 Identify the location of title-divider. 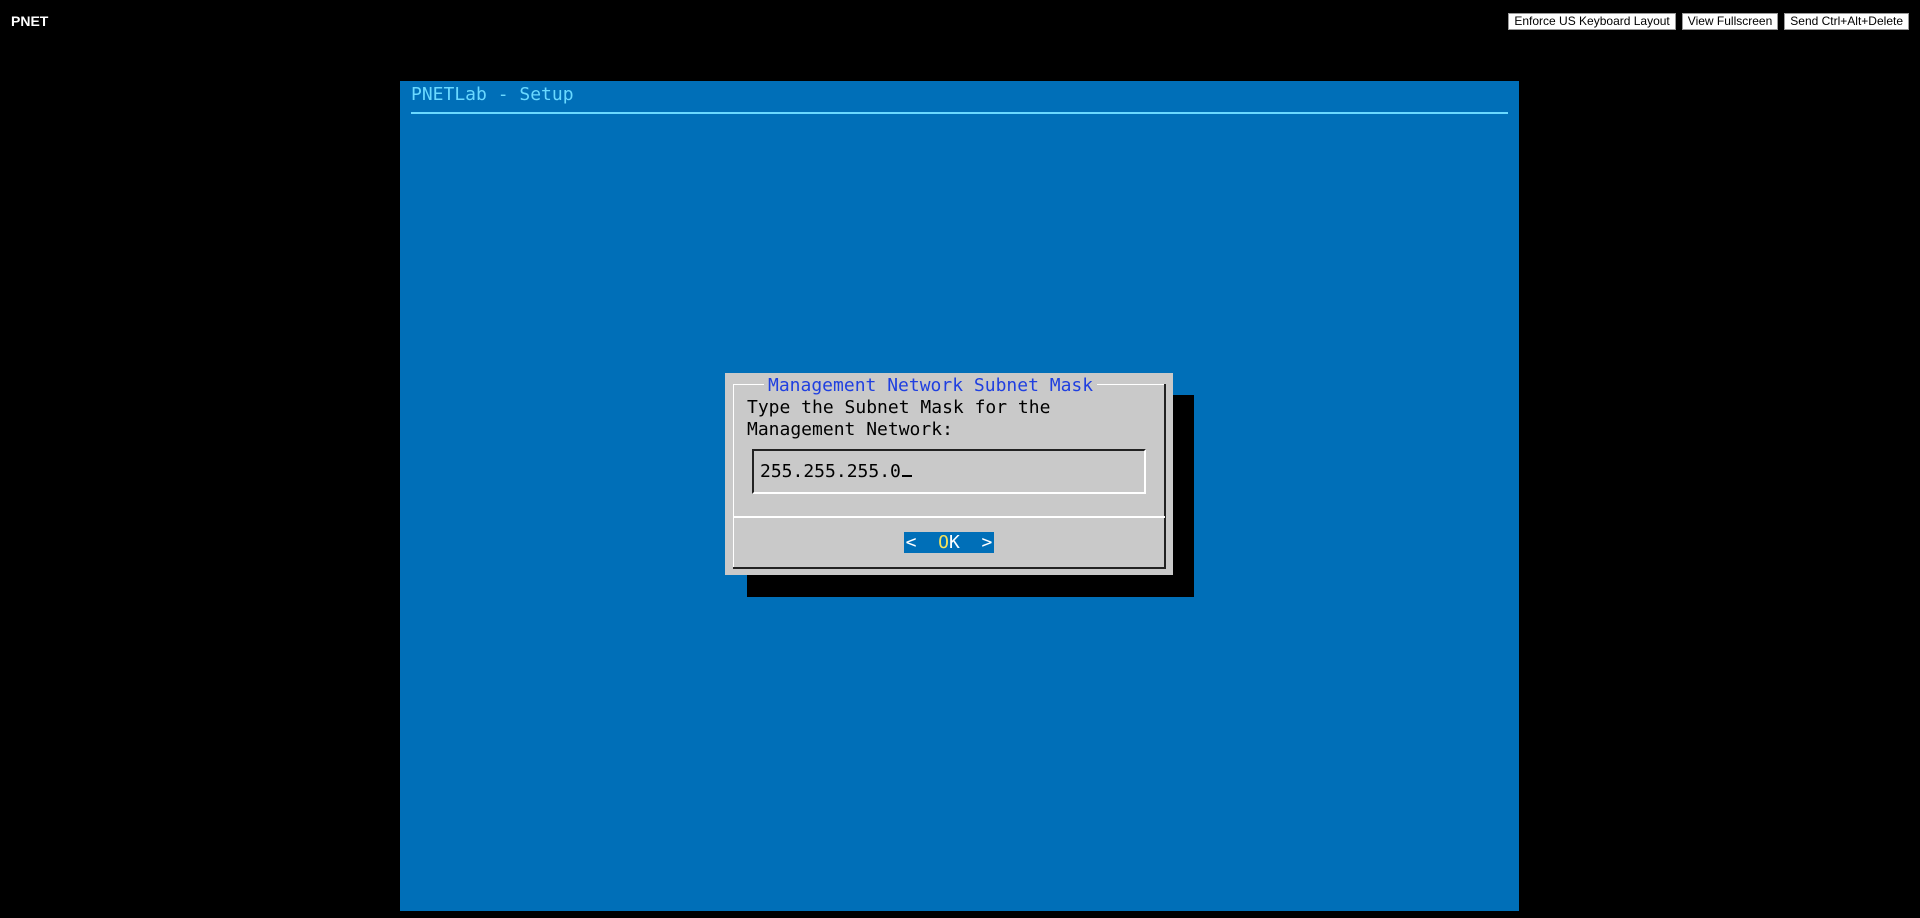
(959, 113).